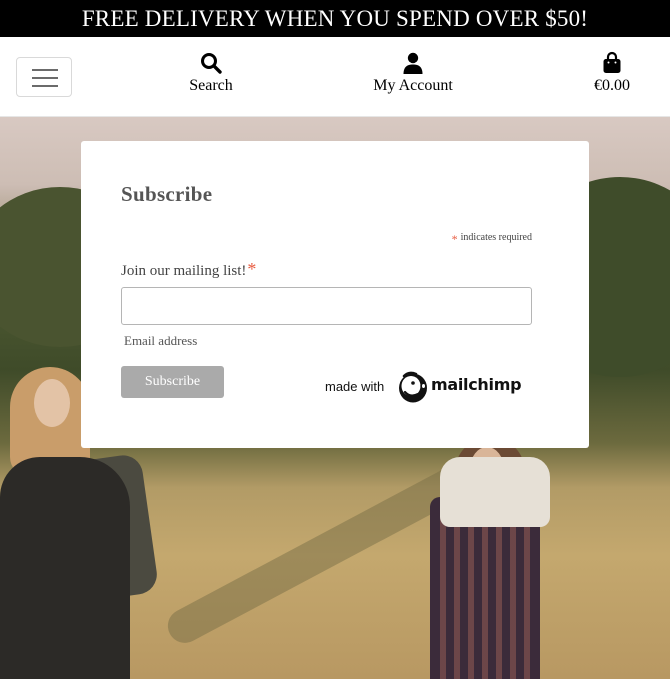 This screenshot has width=670, height=679. Describe the element at coordinates (211, 85) in the screenshot. I see `nav-search-label: Search` at that location.